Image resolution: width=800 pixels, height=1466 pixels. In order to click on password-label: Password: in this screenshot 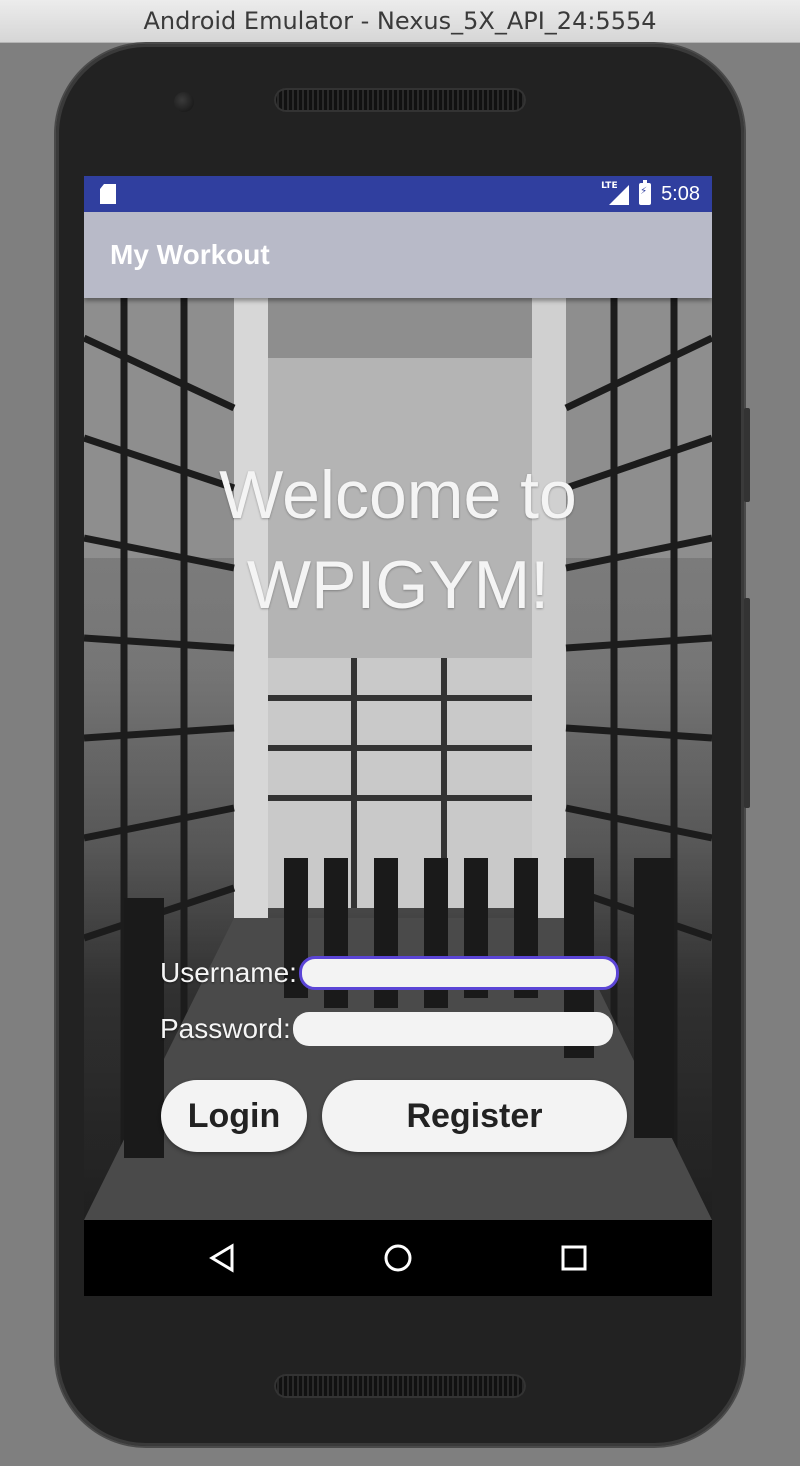, I will do `click(225, 1028)`.